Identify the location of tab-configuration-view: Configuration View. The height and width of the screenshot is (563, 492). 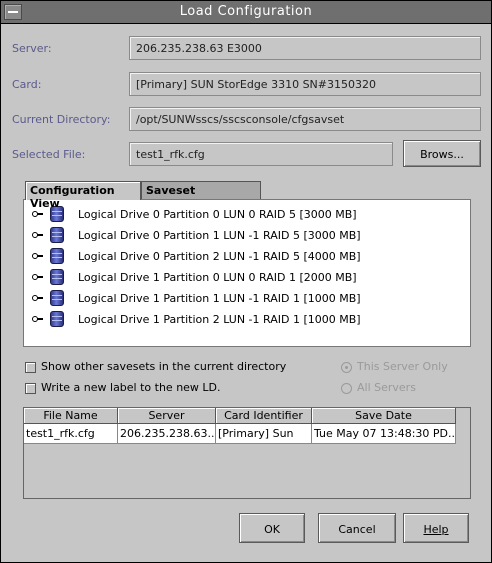
(83, 195).